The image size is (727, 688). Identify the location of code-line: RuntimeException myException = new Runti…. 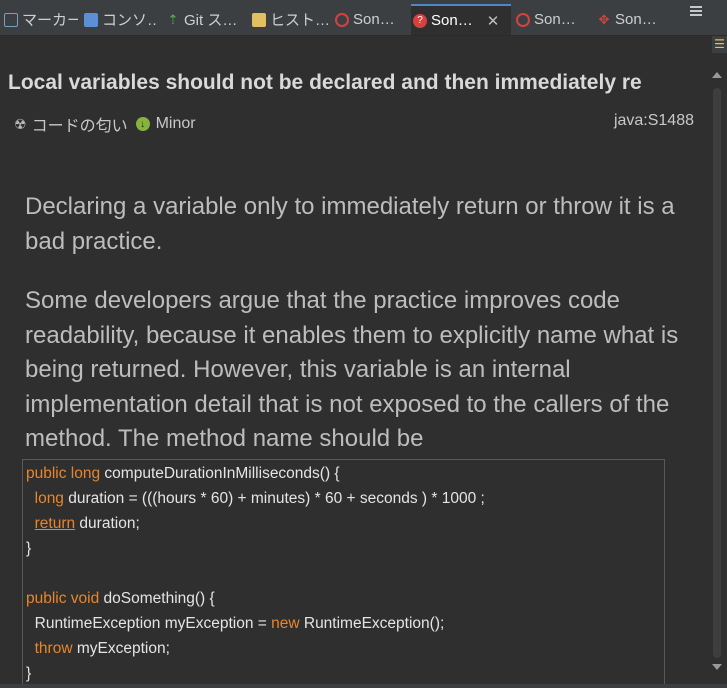
(345, 623).